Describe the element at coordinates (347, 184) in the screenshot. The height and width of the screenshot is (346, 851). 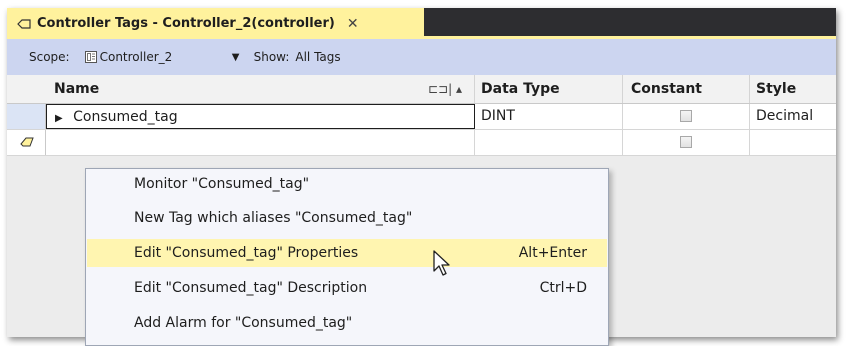
I see `menu-item-monitor: Monitor "Consumed_tag"` at that location.